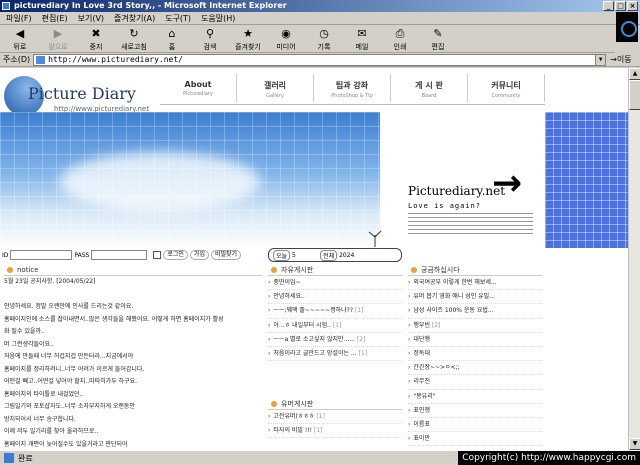 The height and width of the screenshot is (465, 640). I want to click on list-item: › "몽유리", so click(475, 397).